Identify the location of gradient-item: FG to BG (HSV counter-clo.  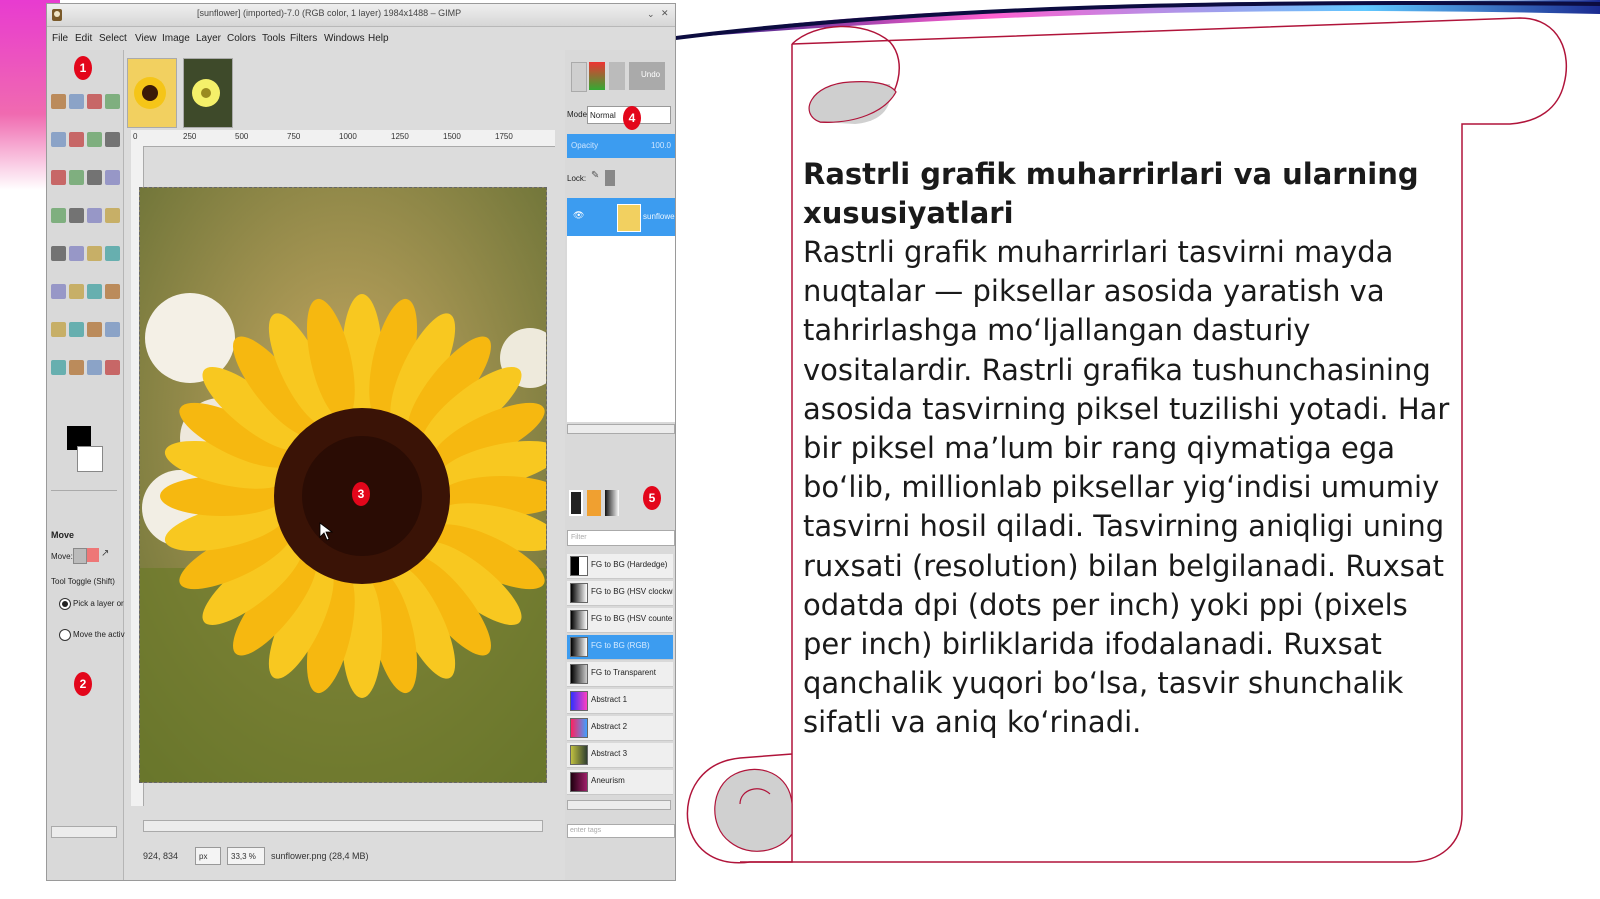
(620, 620).